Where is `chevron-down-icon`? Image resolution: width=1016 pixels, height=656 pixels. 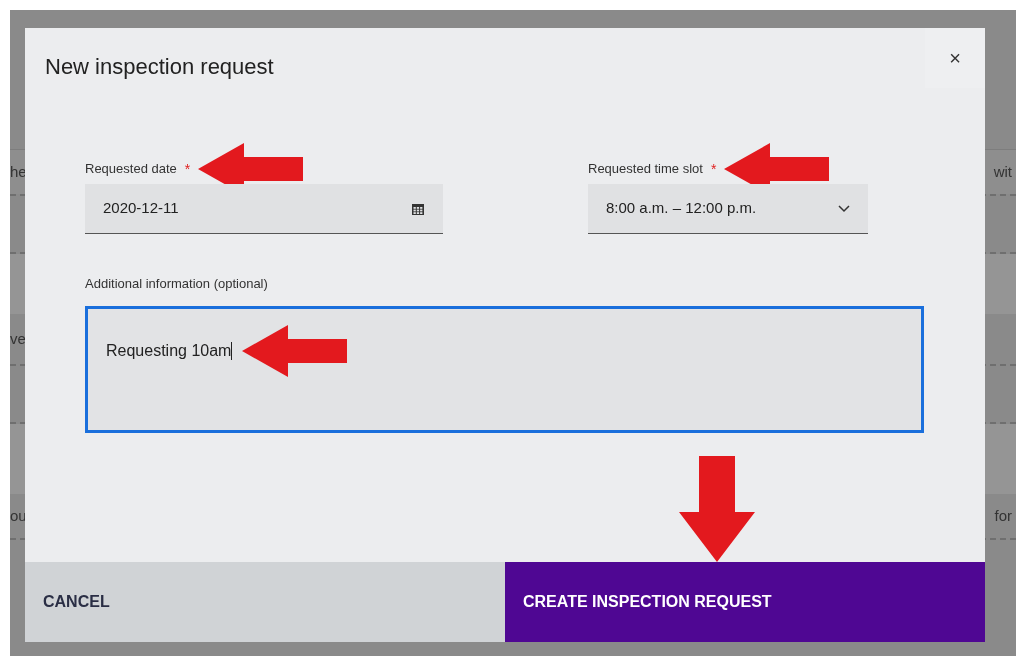 chevron-down-icon is located at coordinates (844, 208).